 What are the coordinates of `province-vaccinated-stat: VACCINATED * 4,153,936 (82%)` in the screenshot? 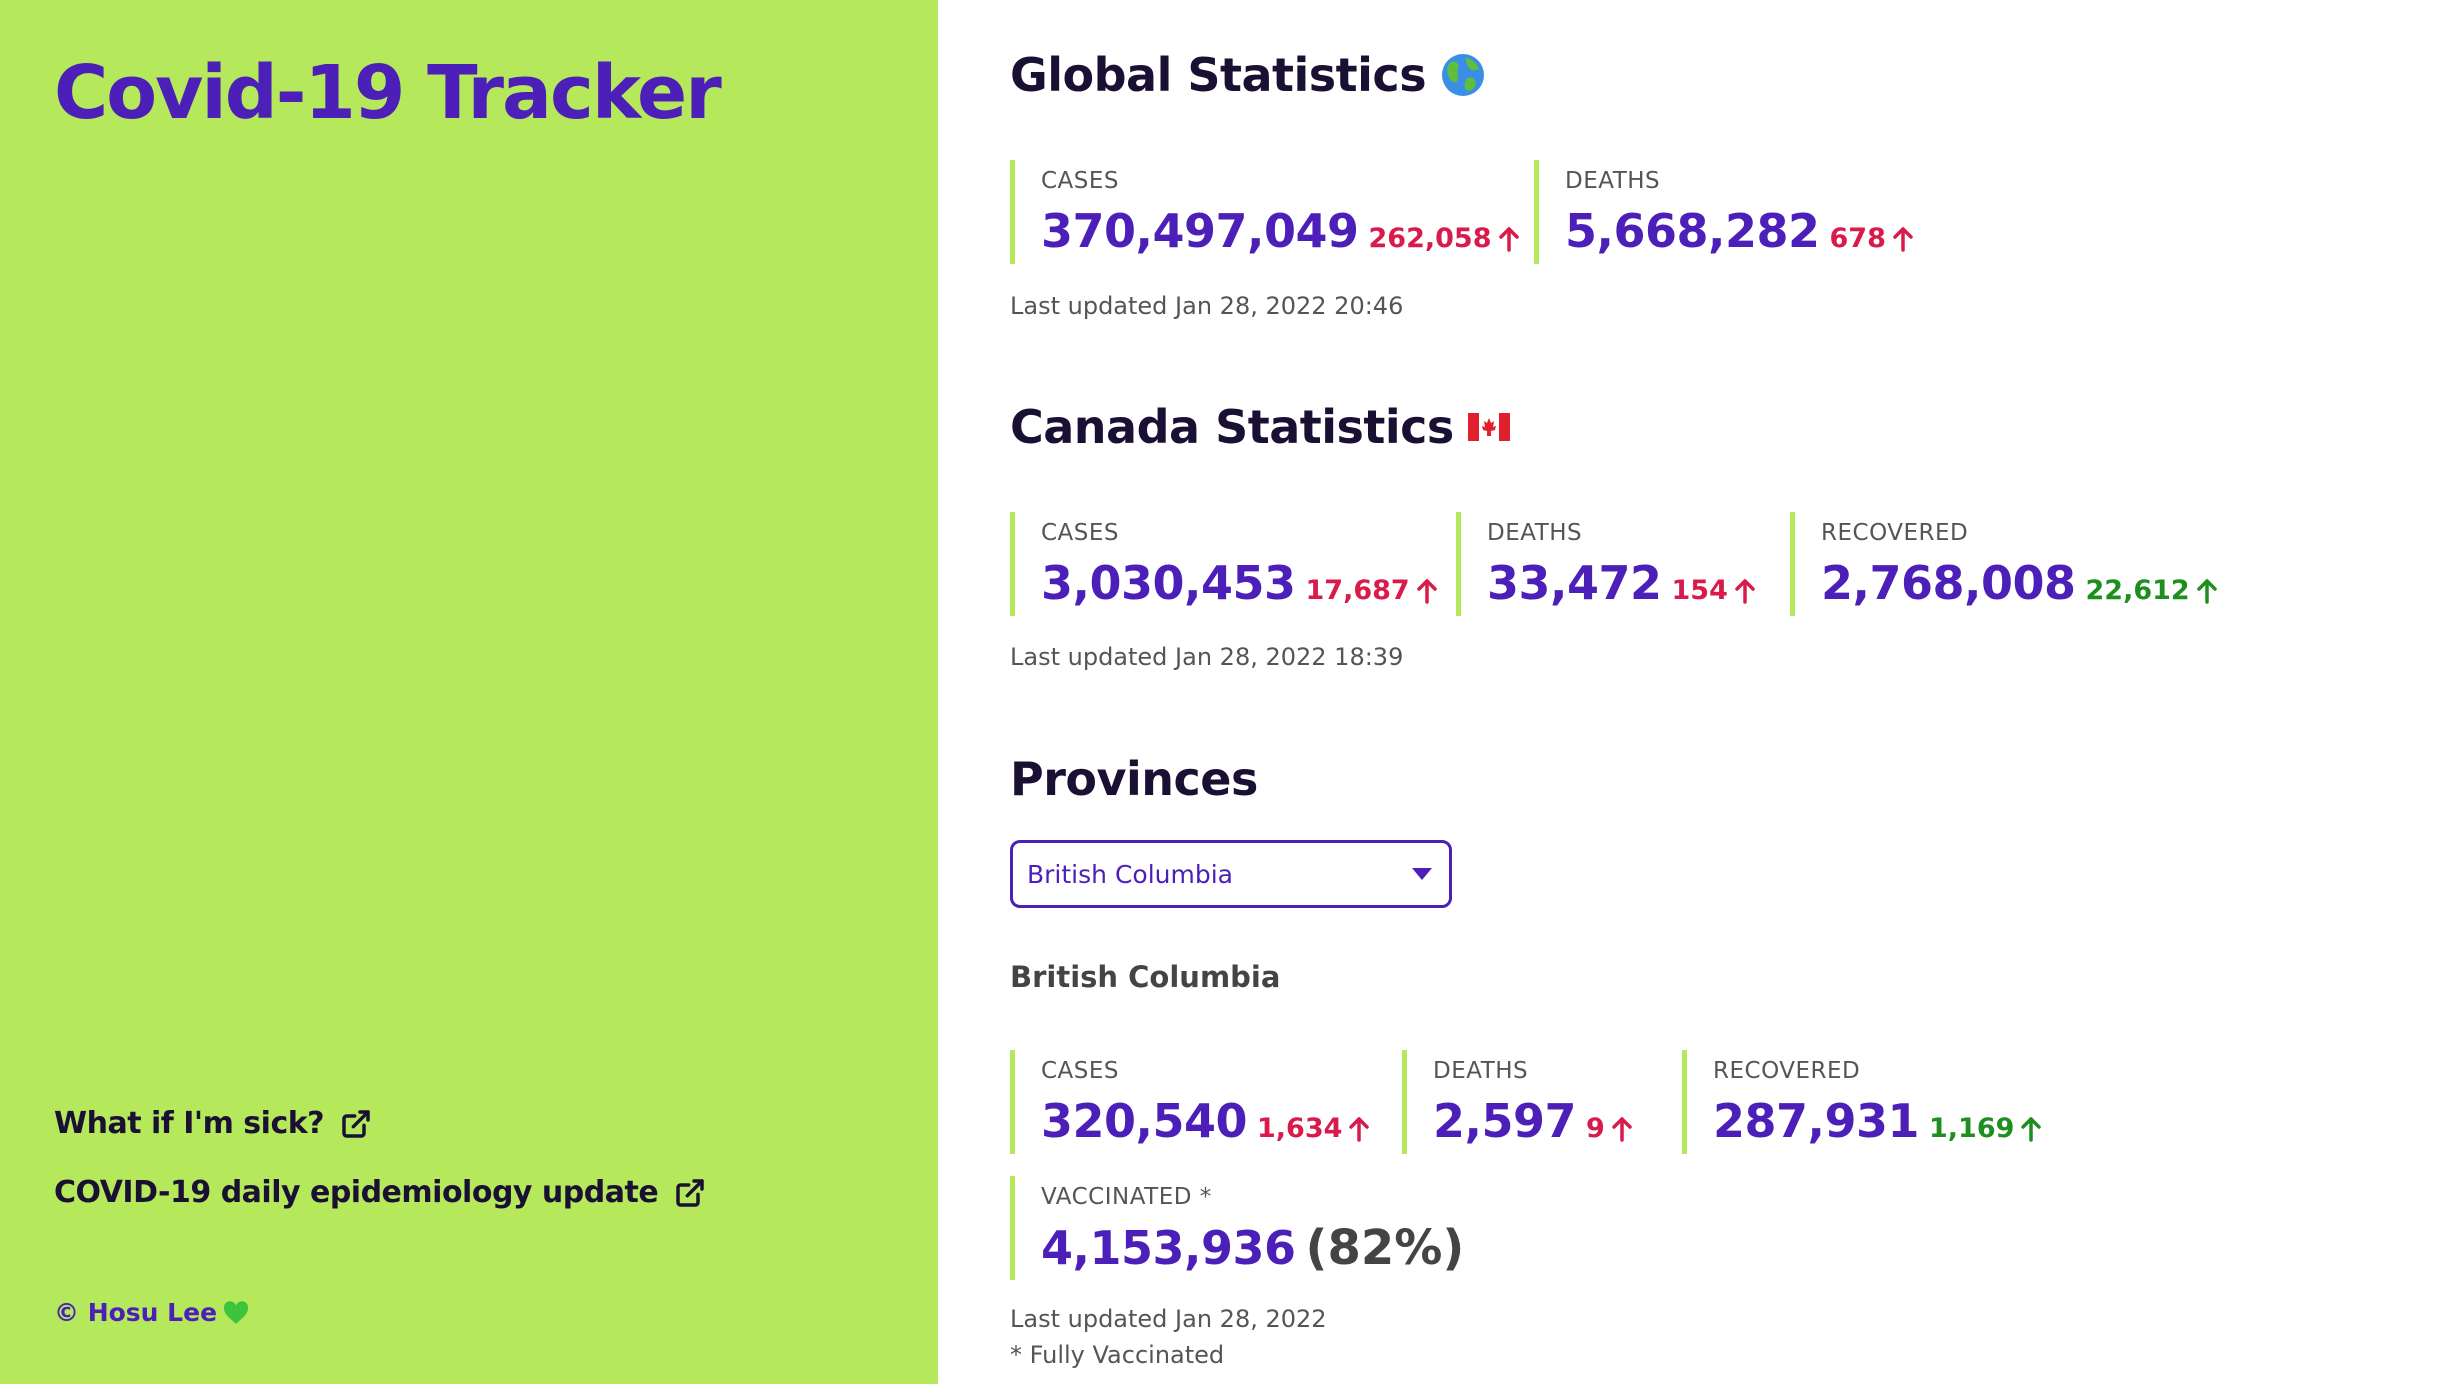 It's located at (1237, 1228).